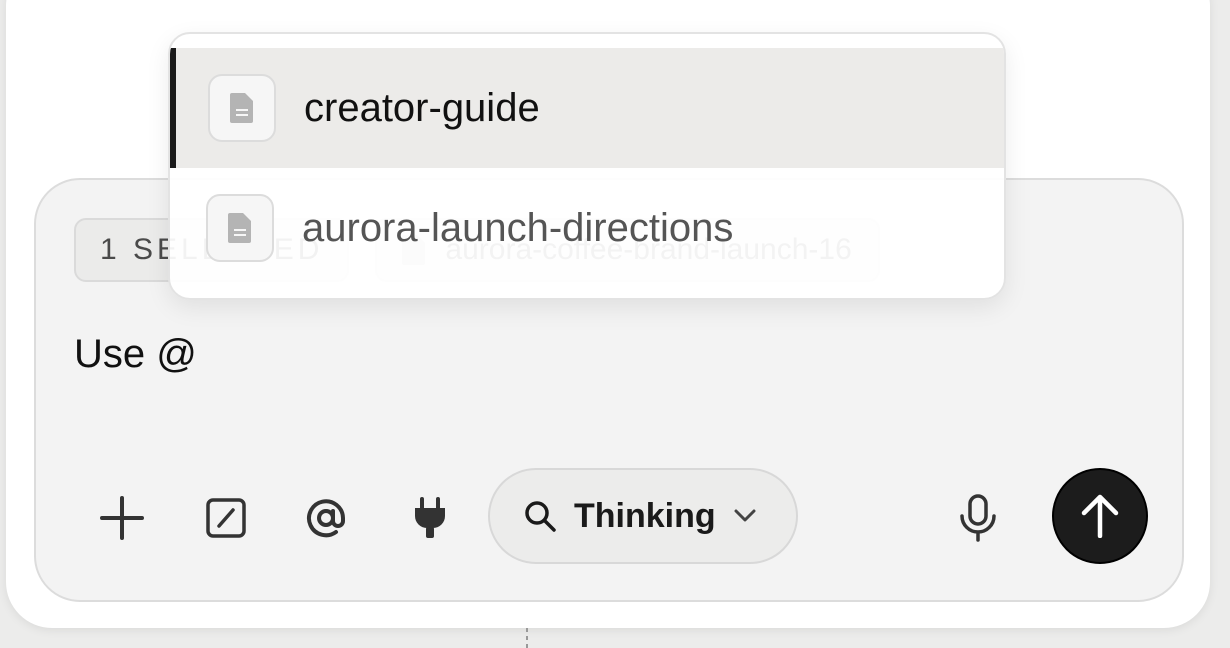  I want to click on chevron-down-icon, so click(745, 515).